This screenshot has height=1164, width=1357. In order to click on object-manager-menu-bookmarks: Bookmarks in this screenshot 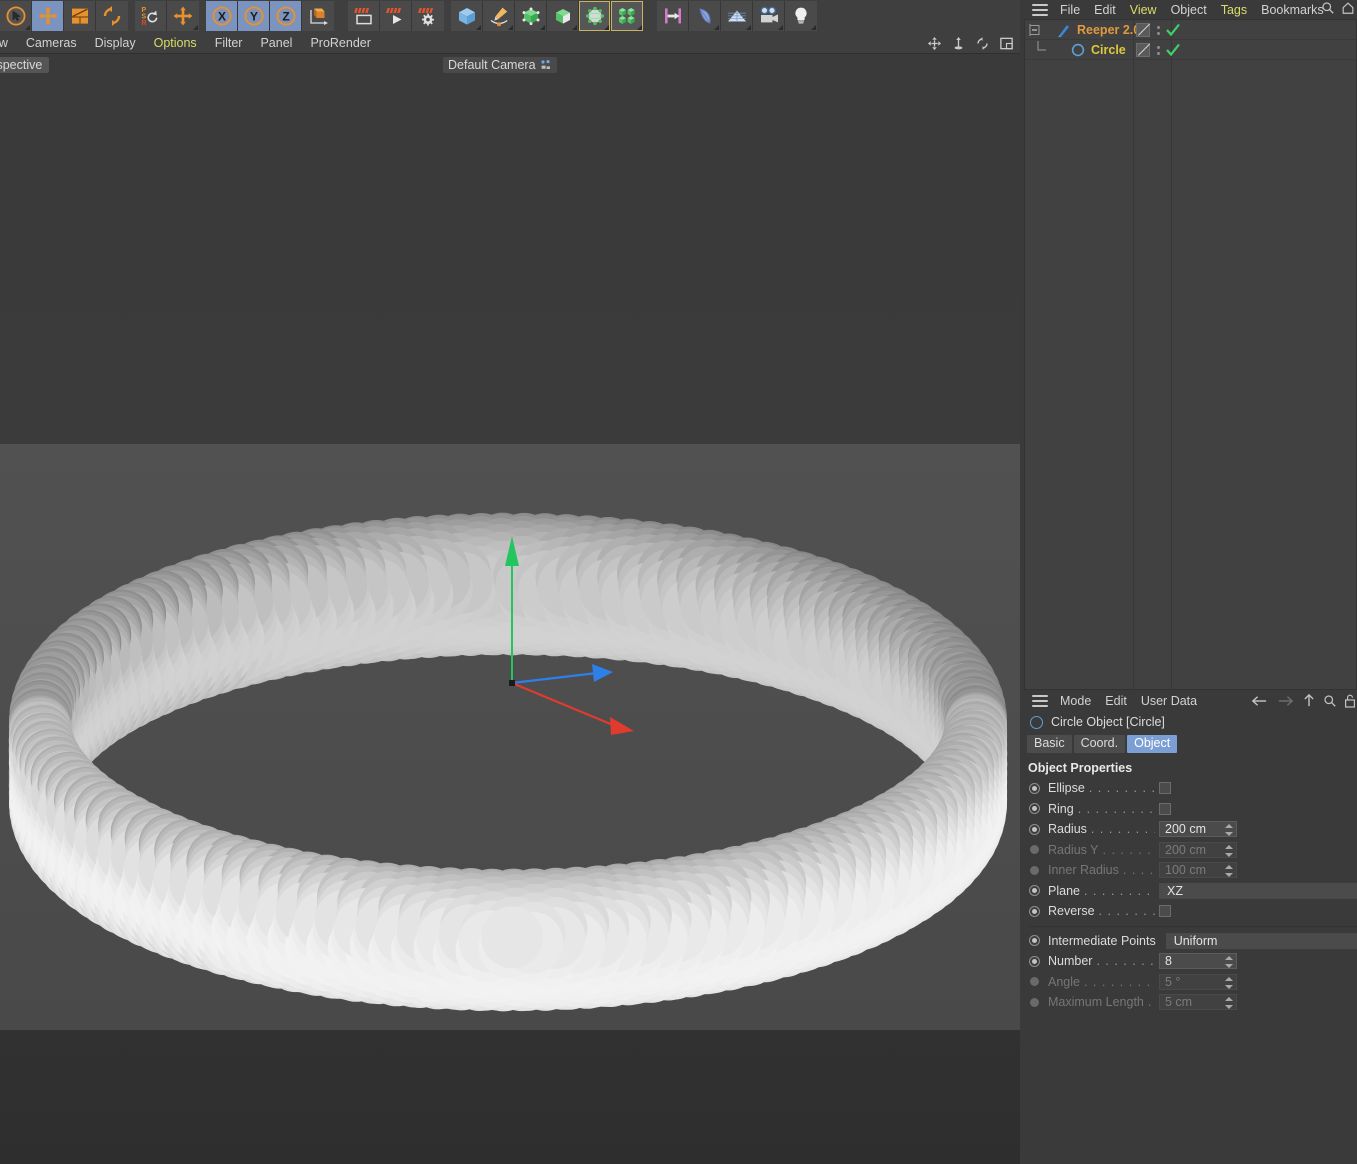, I will do `click(1292, 10)`.